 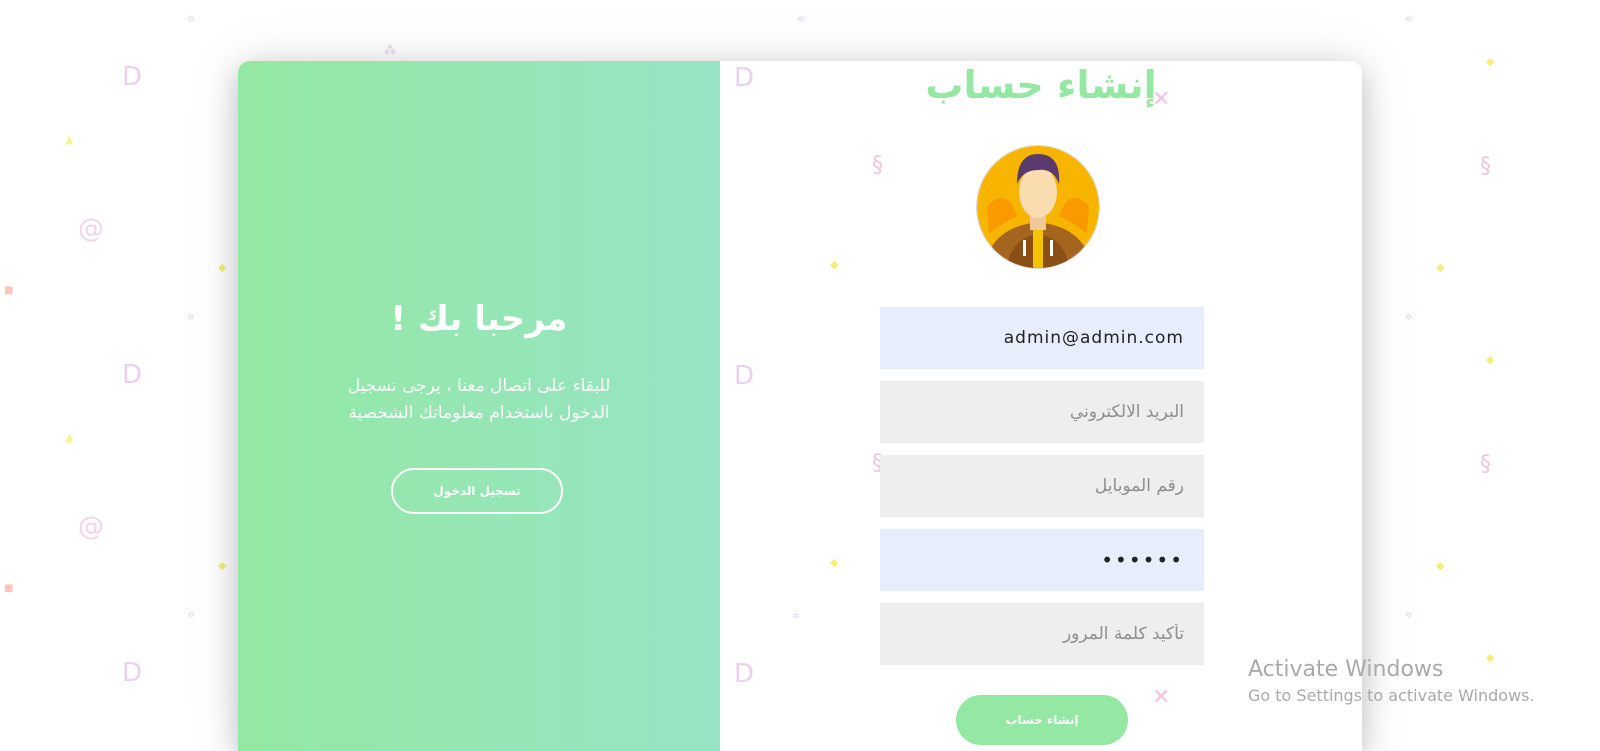 What do you see at coordinates (1042, 634) in the screenshot?
I see `confirm-password-input` at bounding box center [1042, 634].